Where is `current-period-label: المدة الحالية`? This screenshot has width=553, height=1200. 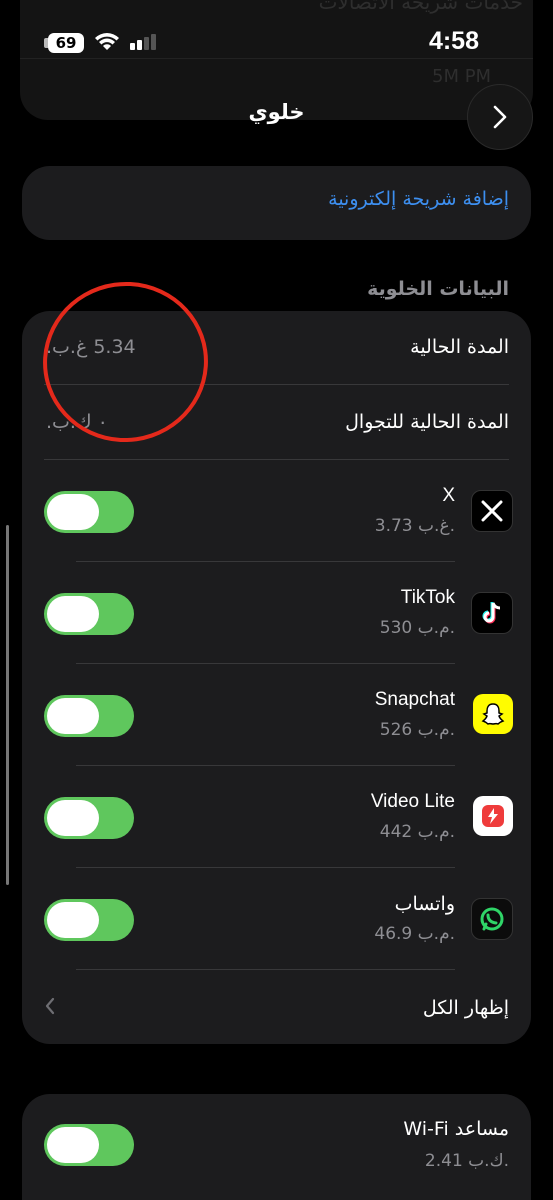 current-period-label: المدة الحالية is located at coordinates (459, 347).